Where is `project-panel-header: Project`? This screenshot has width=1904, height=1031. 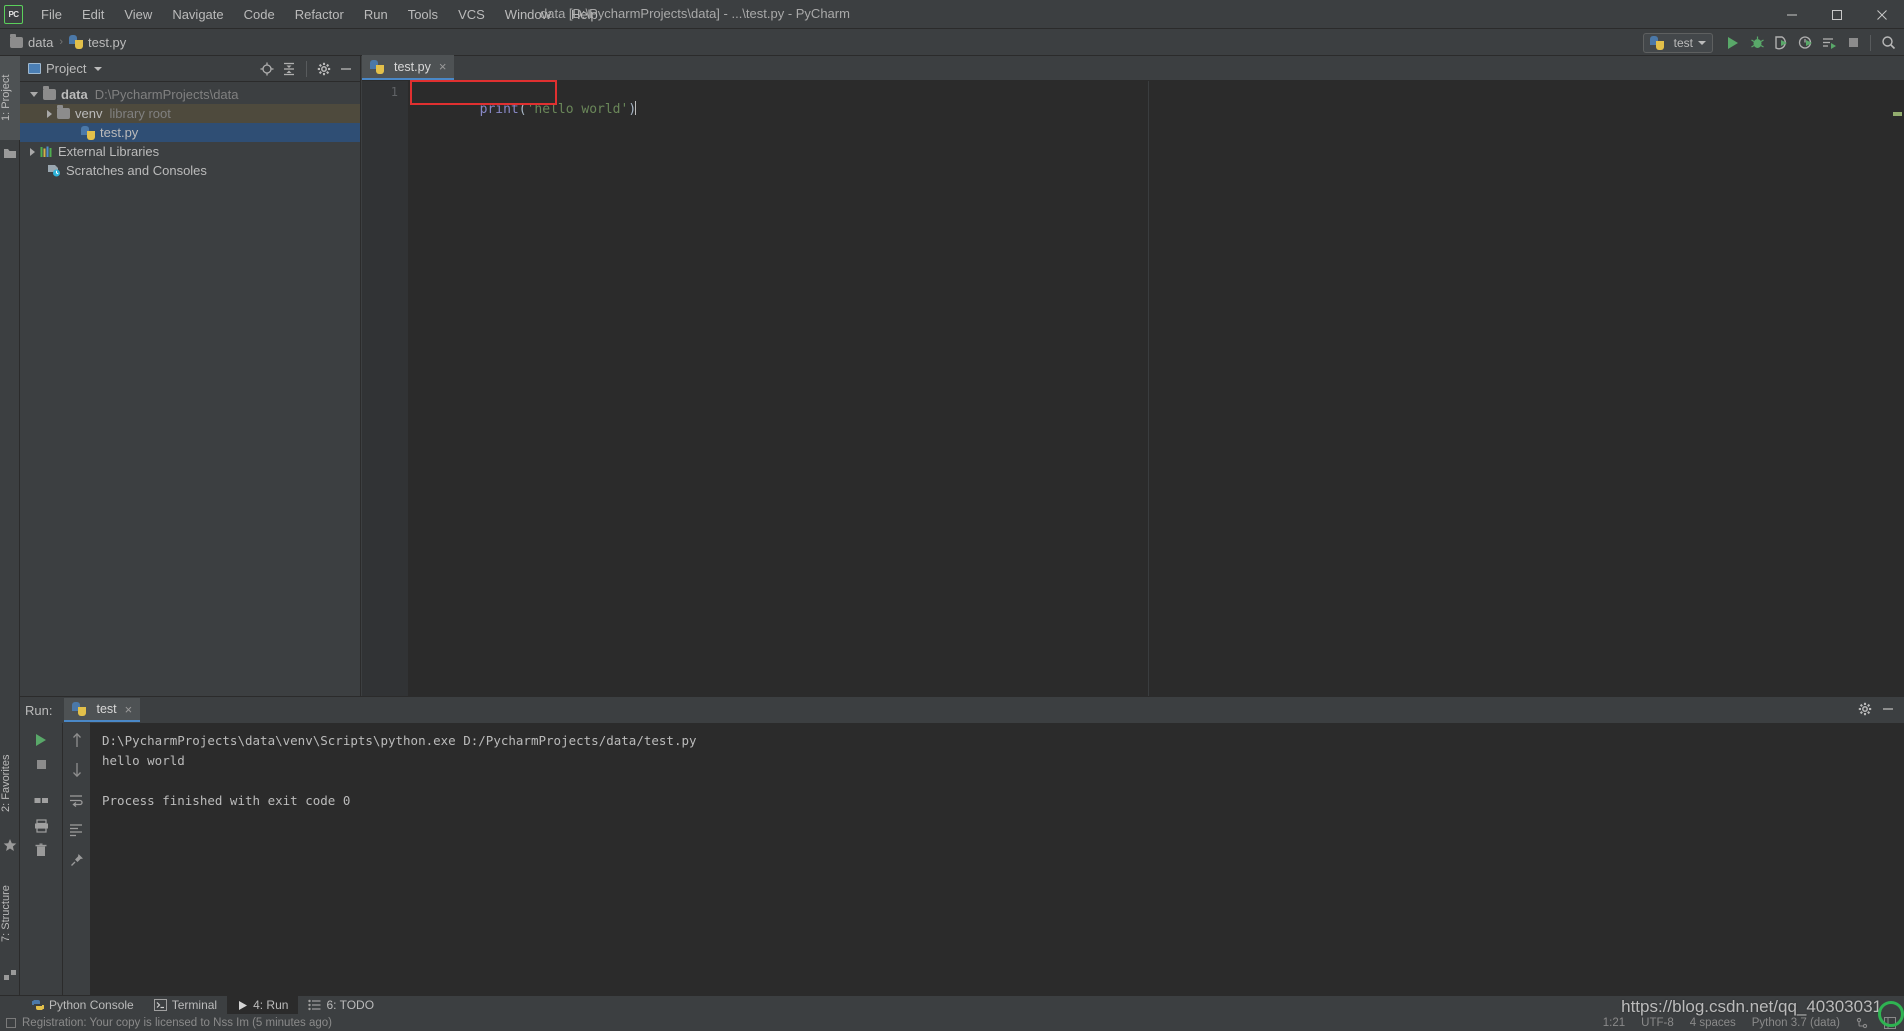
project-panel-header: Project is located at coordinates (190, 69).